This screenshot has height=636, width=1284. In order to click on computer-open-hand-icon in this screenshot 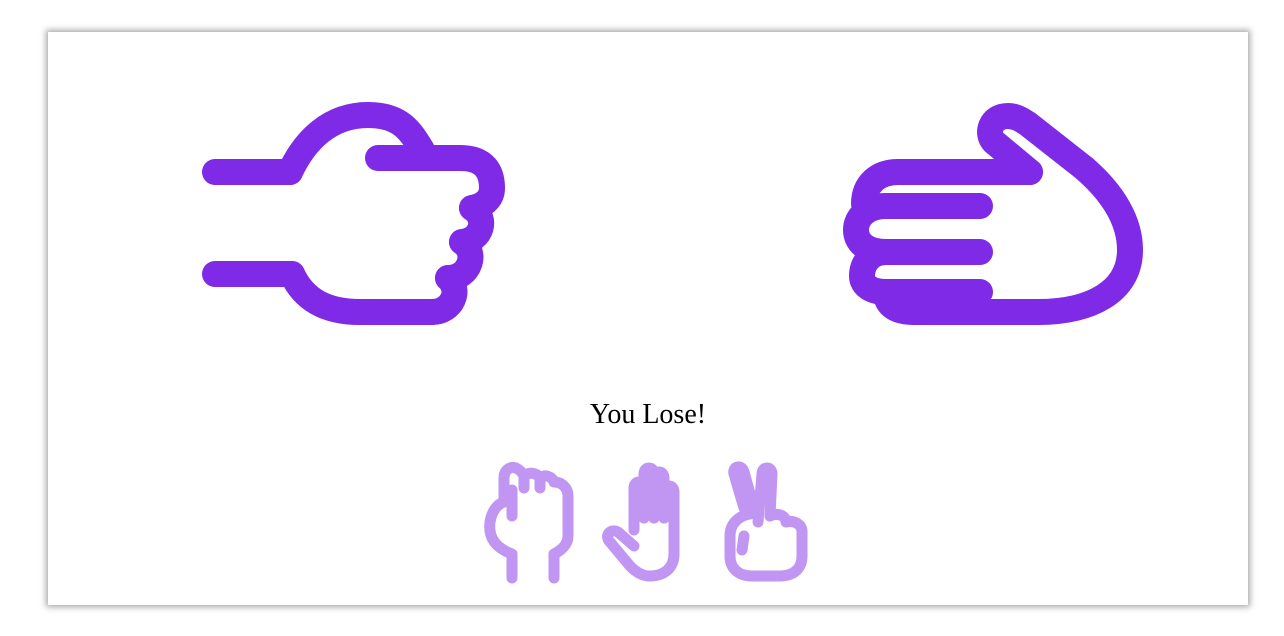, I will do `click(993, 214)`.